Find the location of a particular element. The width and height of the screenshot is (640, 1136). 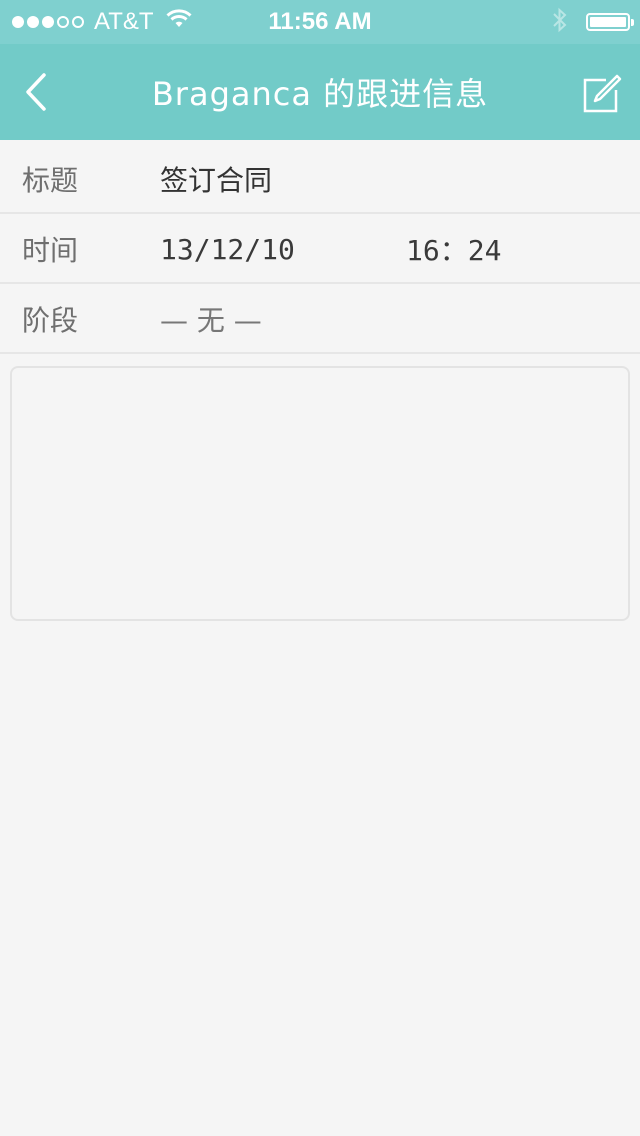

edit-button is located at coordinates (602, 94).